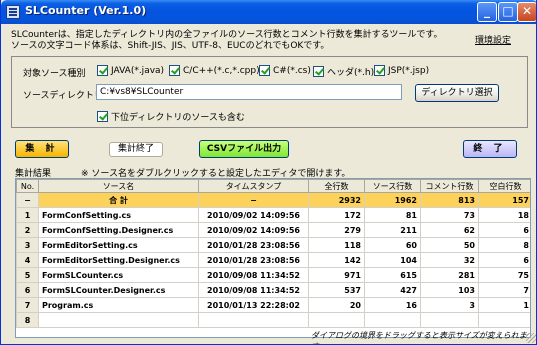  Describe the element at coordinates (268, 12) in the screenshot. I see `title-bar: SLCounter (Ver.1.0) _ □ ✕` at that location.